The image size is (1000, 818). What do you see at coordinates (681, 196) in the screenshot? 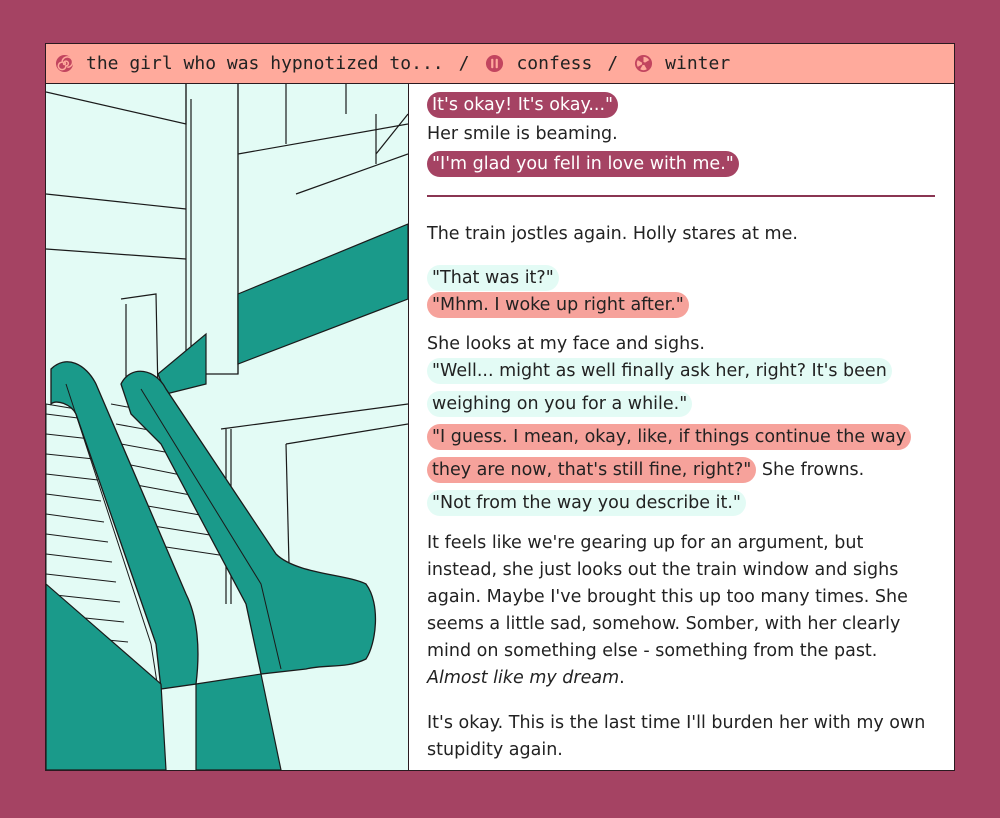
I see `section-divider` at bounding box center [681, 196].